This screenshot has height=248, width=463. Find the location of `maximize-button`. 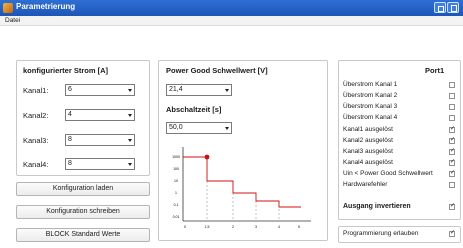

maximize-button is located at coordinates (453, 7).